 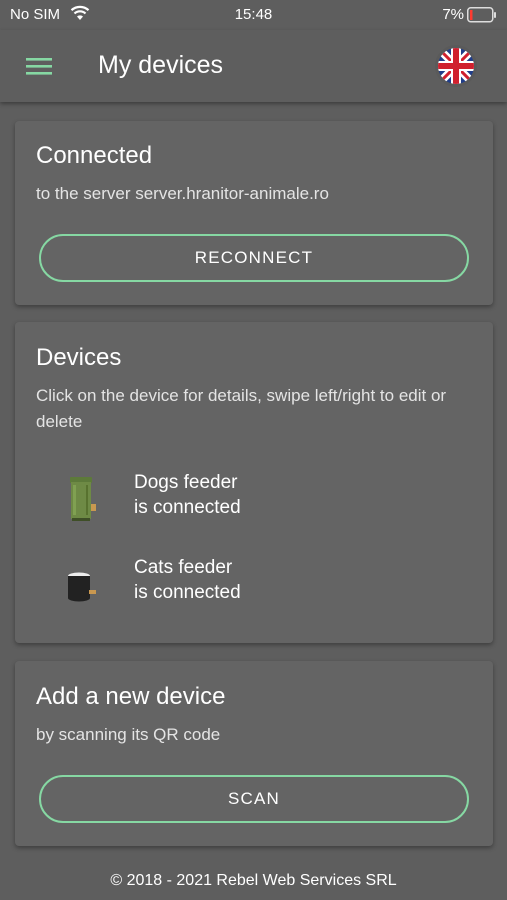 What do you see at coordinates (453, 14) in the screenshot?
I see `battery-percent: 7%` at bounding box center [453, 14].